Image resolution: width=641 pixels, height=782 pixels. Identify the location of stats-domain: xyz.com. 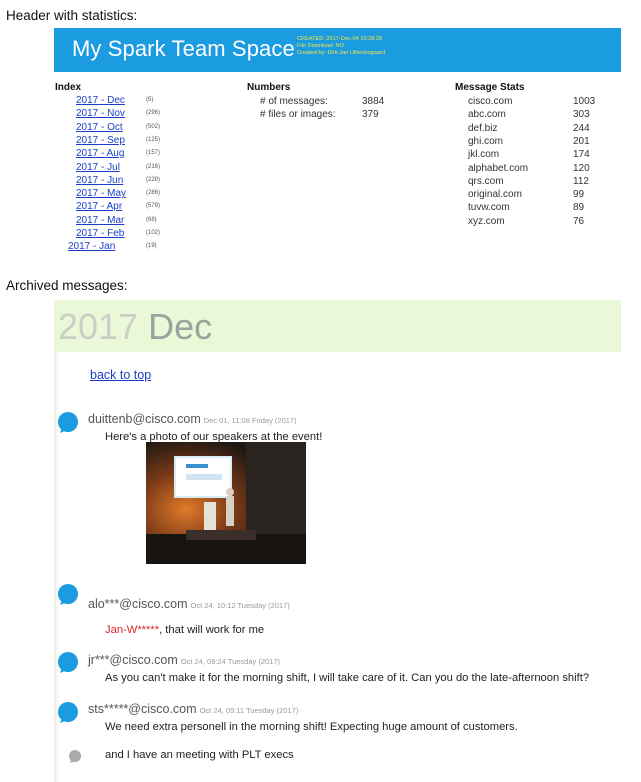
(486, 221).